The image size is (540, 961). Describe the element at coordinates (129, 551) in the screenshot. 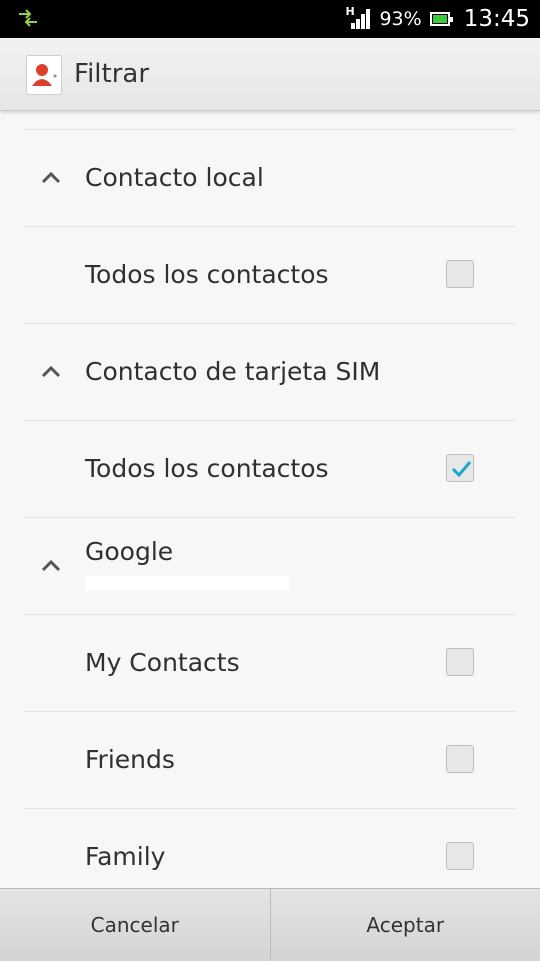

I see `section-title: Google` at that location.